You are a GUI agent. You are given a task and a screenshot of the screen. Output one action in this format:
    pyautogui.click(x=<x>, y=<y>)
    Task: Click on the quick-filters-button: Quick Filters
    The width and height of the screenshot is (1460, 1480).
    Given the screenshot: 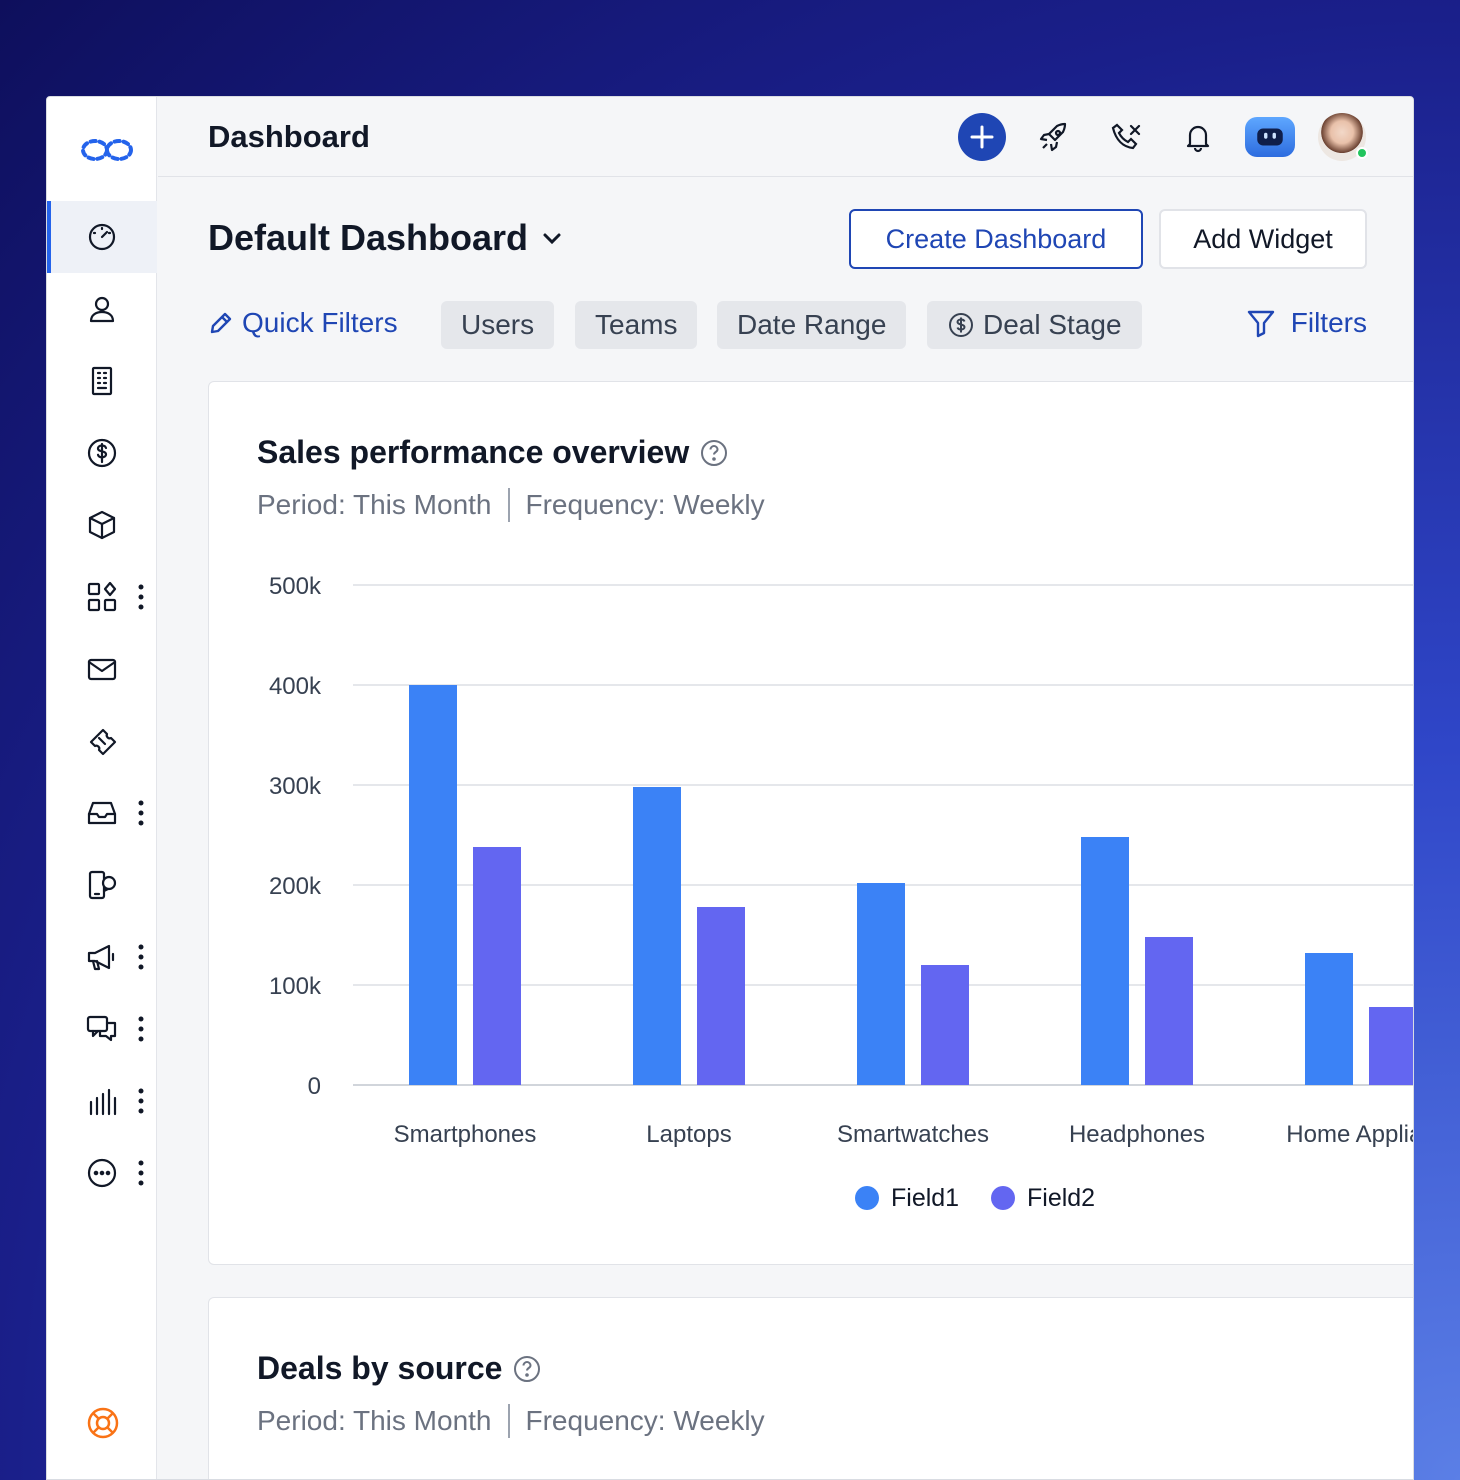 What is the action you would take?
    pyautogui.click(x=303, y=323)
    